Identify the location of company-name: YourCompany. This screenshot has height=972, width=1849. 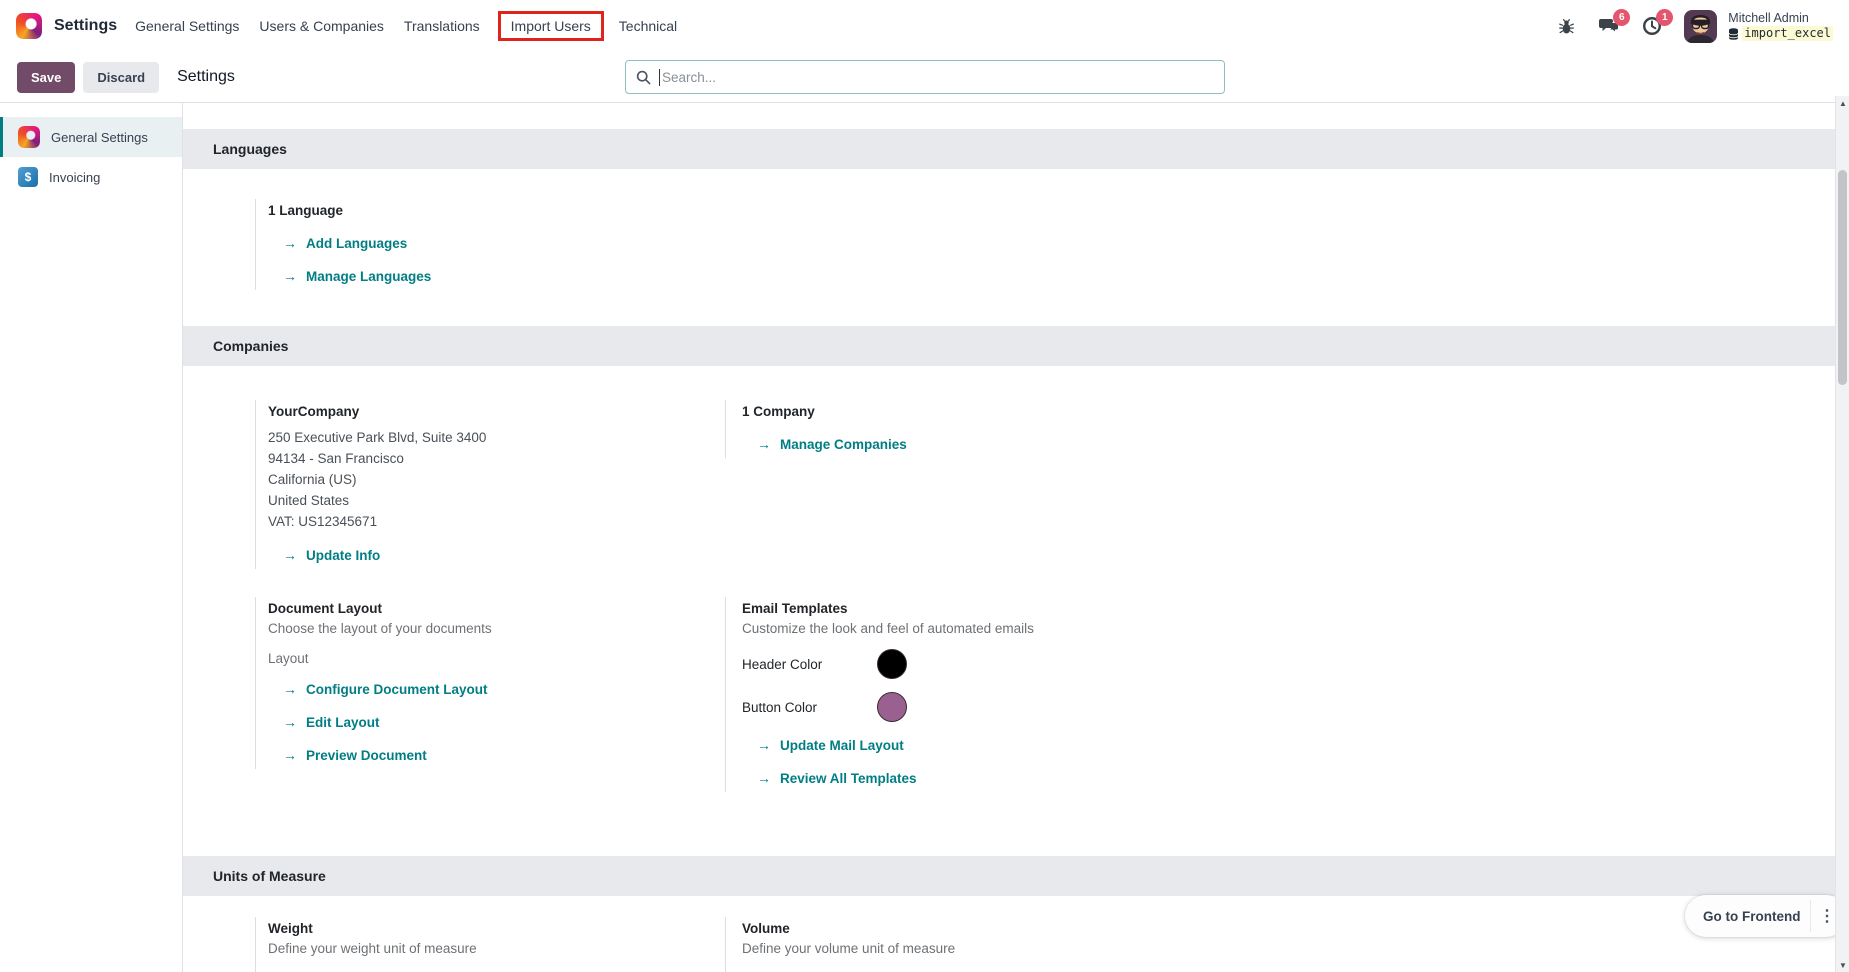
(314, 411).